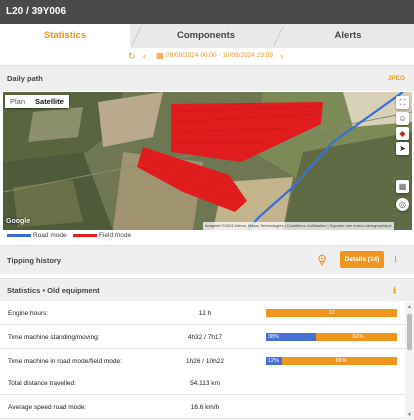 This screenshot has width=414, height=420. What do you see at coordinates (205, 337) in the screenshot?
I see `stat-value: 4h32 / 7h17` at bounding box center [205, 337].